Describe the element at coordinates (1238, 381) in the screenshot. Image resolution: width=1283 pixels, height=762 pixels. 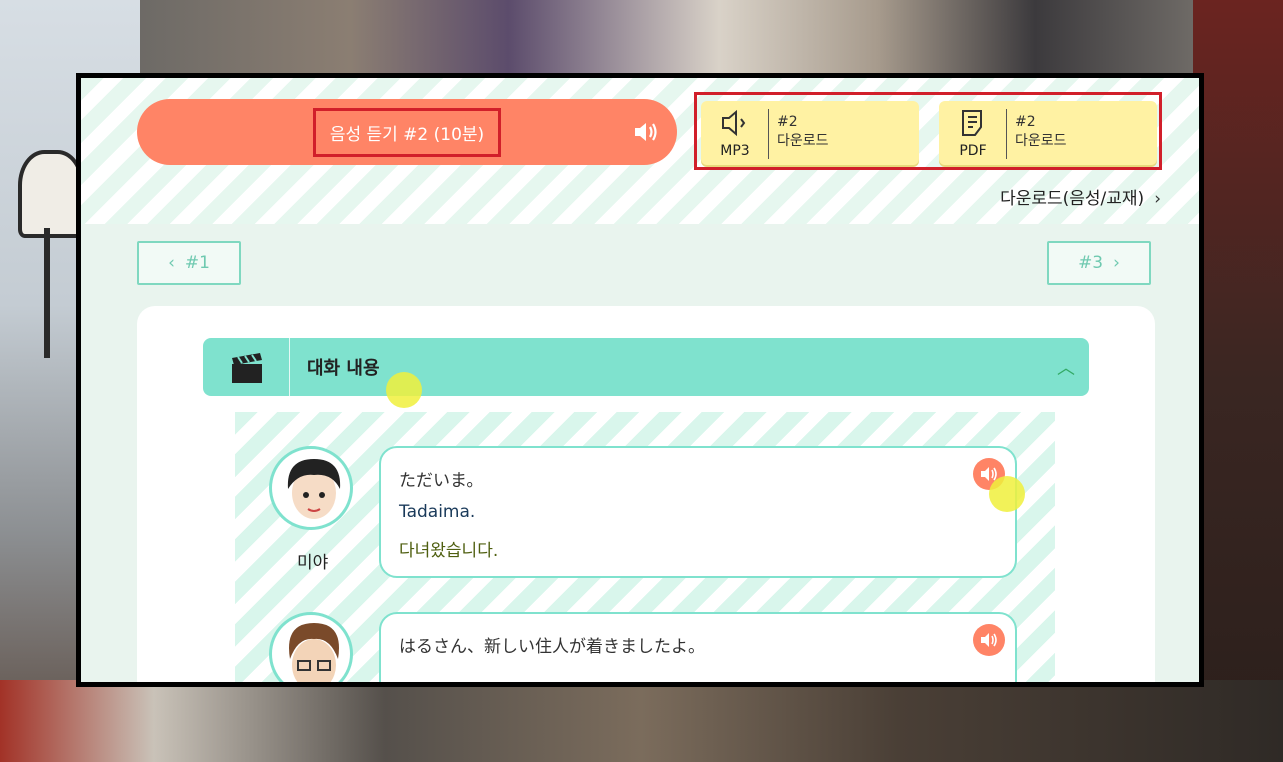
I see `background-right` at that location.